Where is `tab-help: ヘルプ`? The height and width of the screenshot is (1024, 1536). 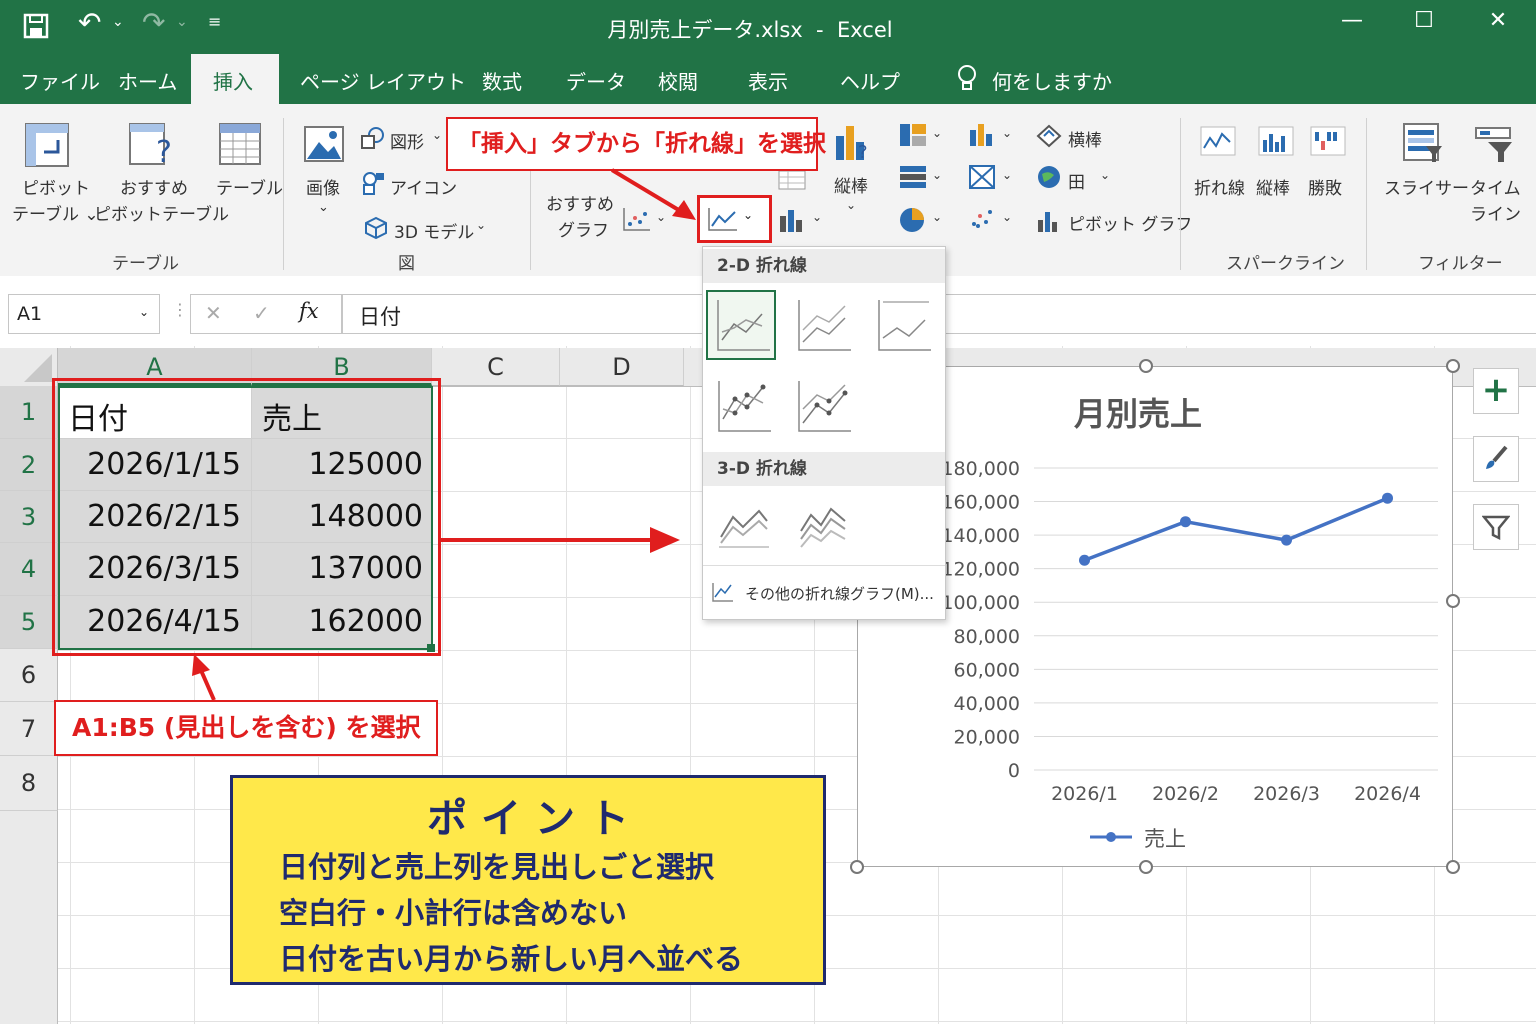
tab-help: ヘルプ is located at coordinates (870, 80).